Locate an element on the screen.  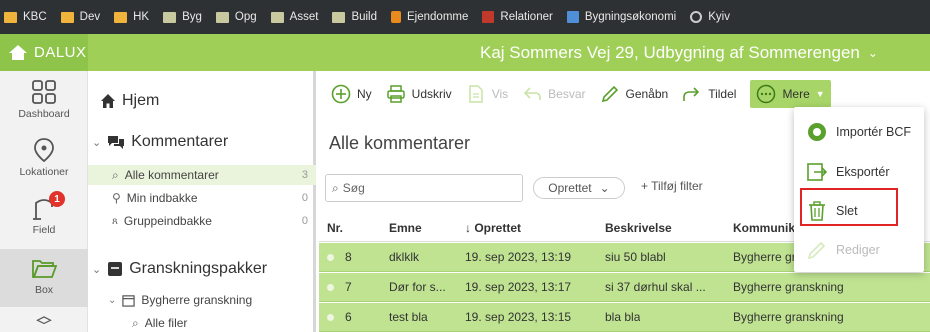
bookmark-asset: Asset is located at coordinates (294, 17).